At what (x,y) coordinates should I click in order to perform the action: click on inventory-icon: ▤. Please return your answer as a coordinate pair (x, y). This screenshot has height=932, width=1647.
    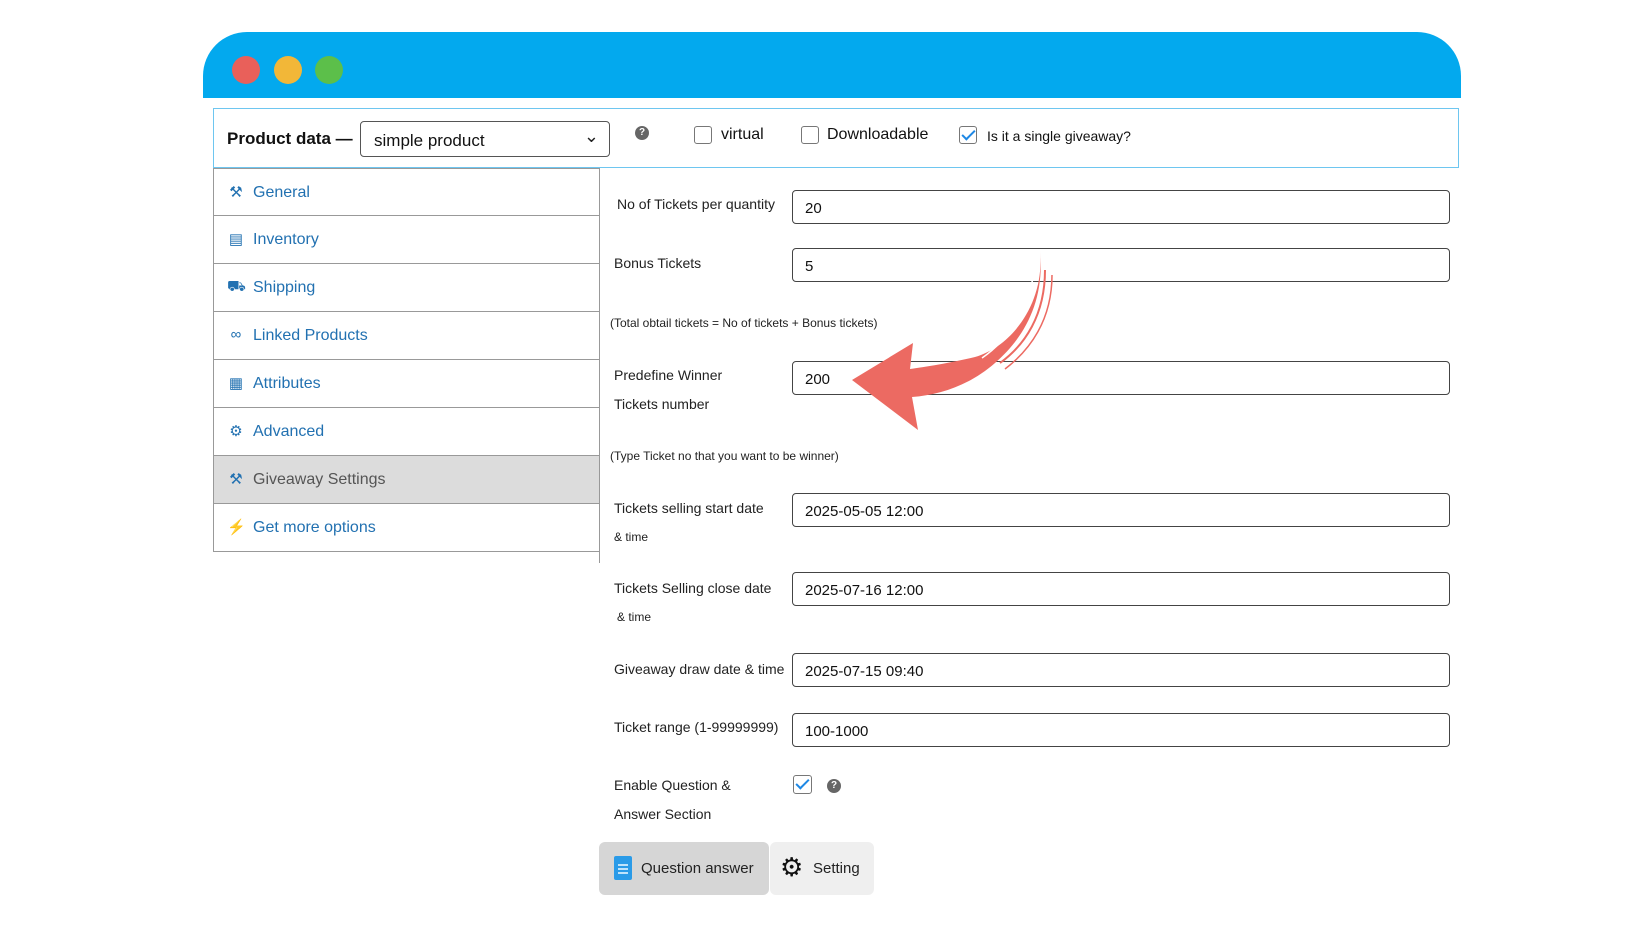
    Looking at the image, I should click on (236, 239).